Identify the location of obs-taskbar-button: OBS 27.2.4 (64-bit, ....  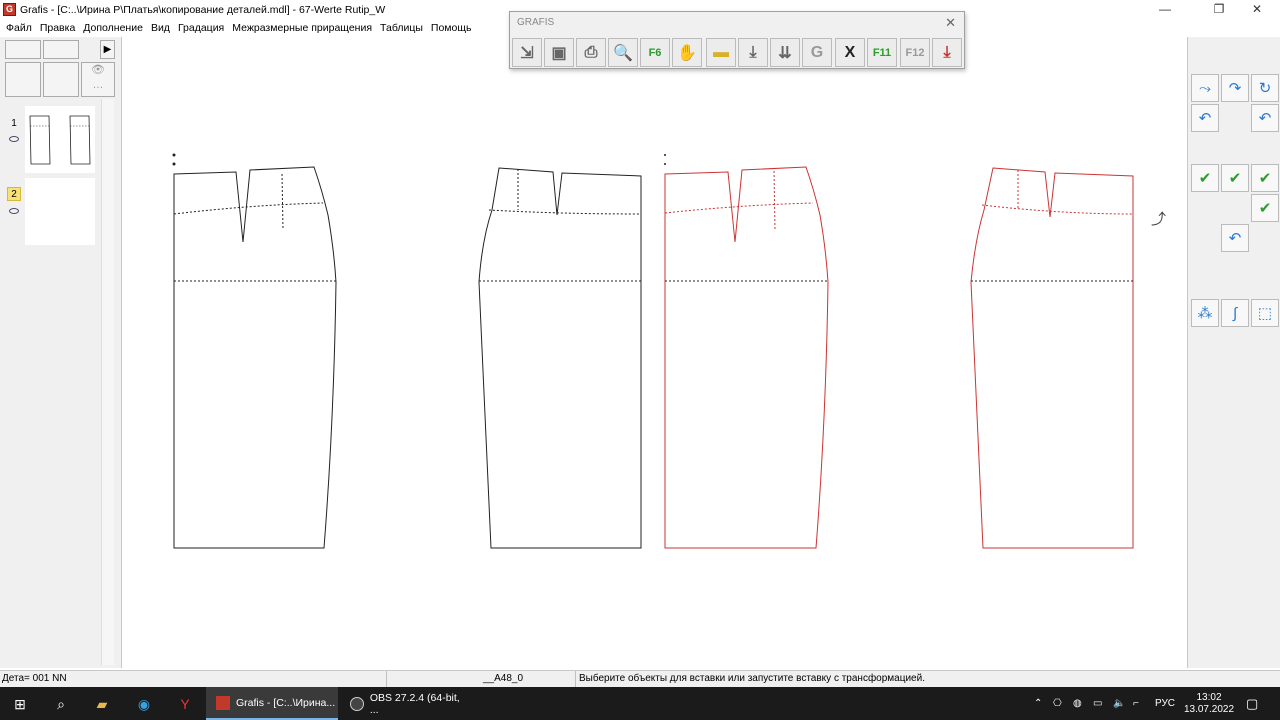
(406, 703).